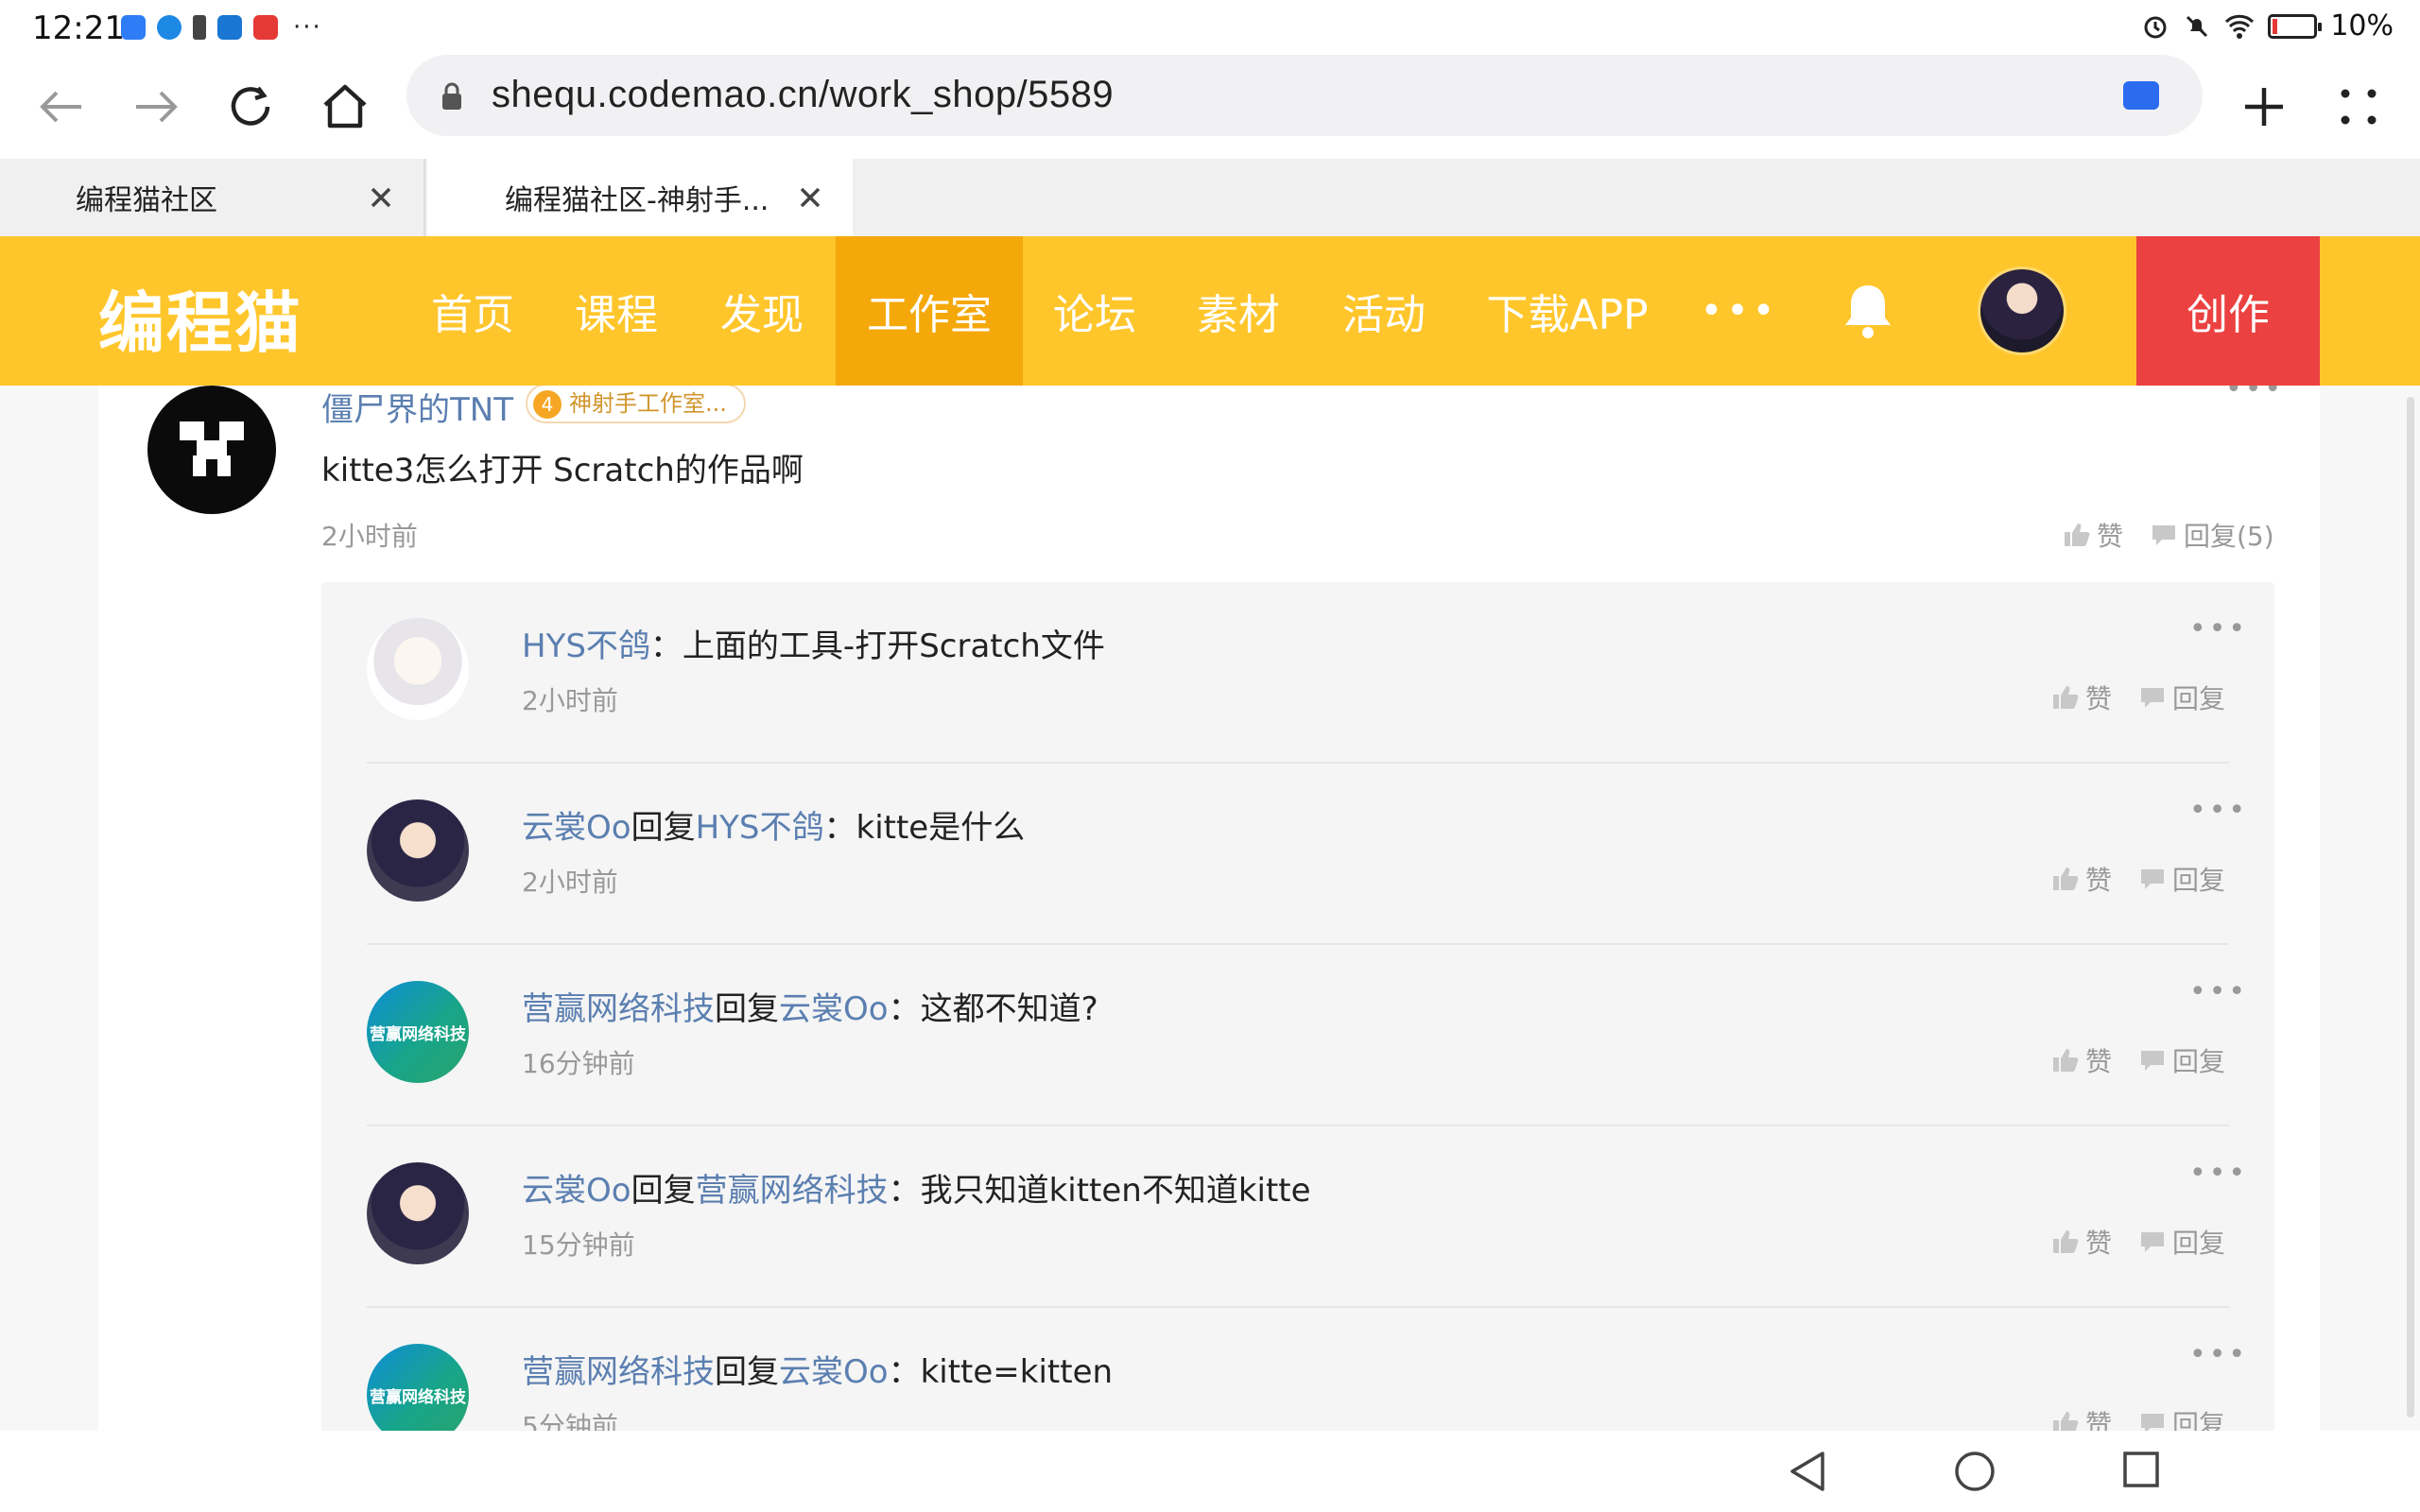 The height and width of the screenshot is (1512, 2420). Describe the element at coordinates (345, 107) in the screenshot. I see `home-button` at that location.